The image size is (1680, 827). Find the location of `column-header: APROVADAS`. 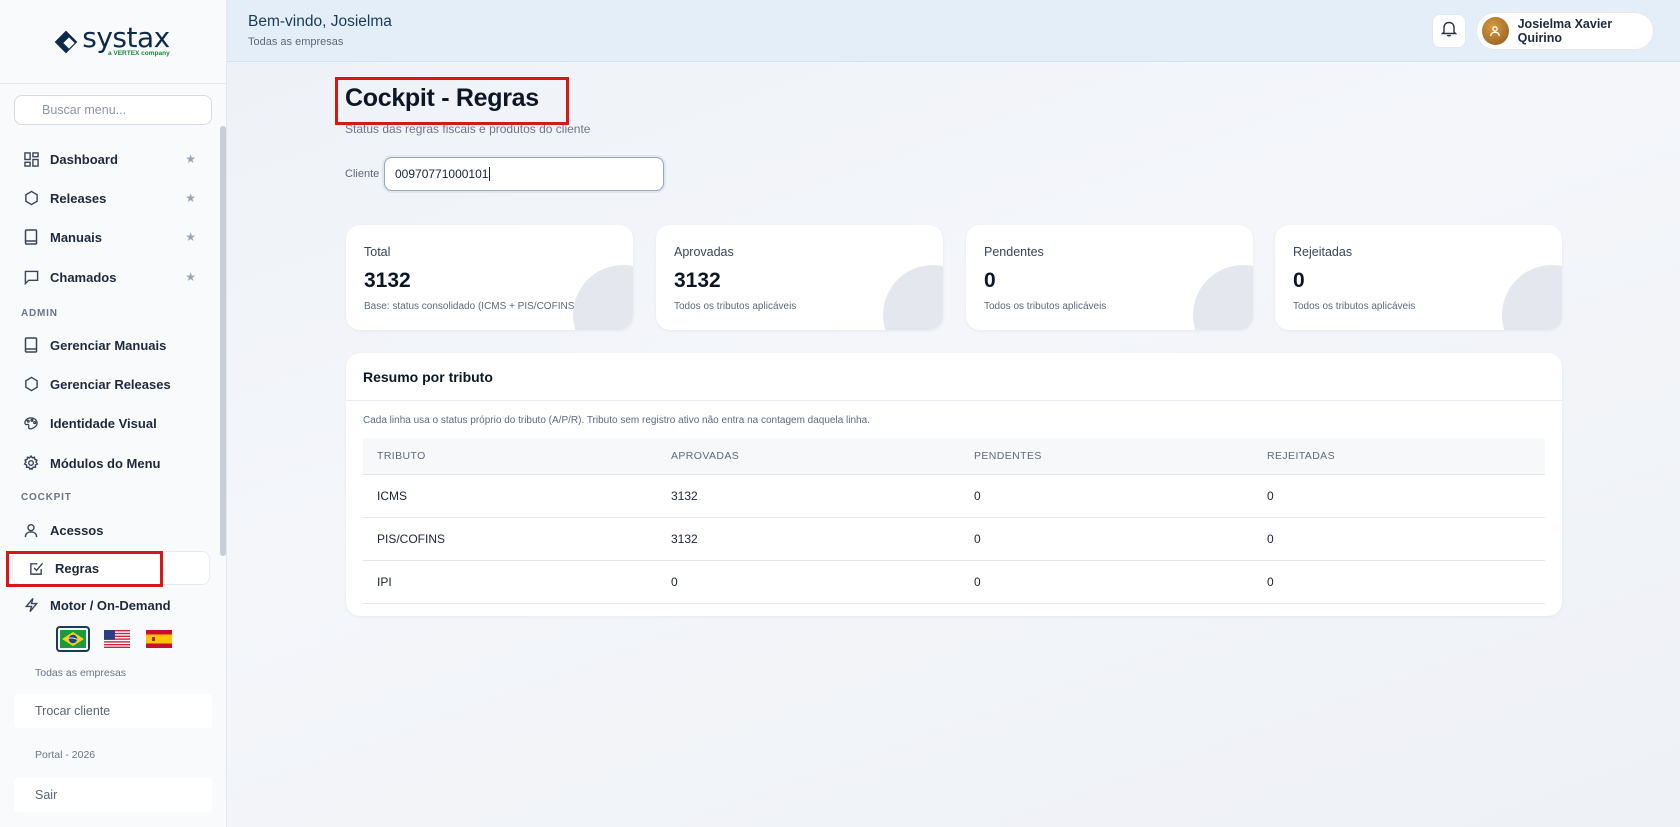

column-header: APROVADAS is located at coordinates (808, 456).